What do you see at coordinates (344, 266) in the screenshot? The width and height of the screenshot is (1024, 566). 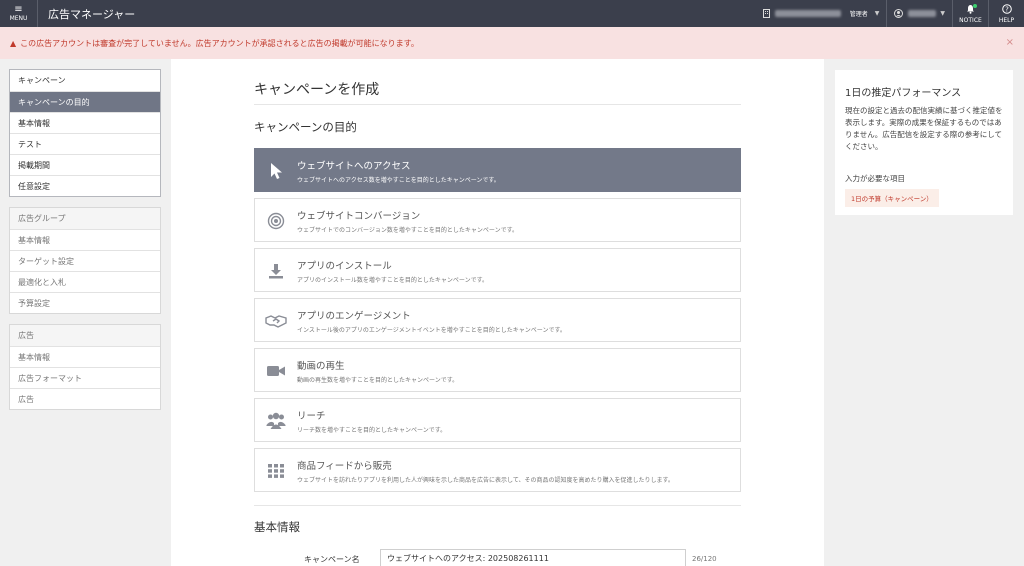 I see `objective-title: アプリのインストール` at bounding box center [344, 266].